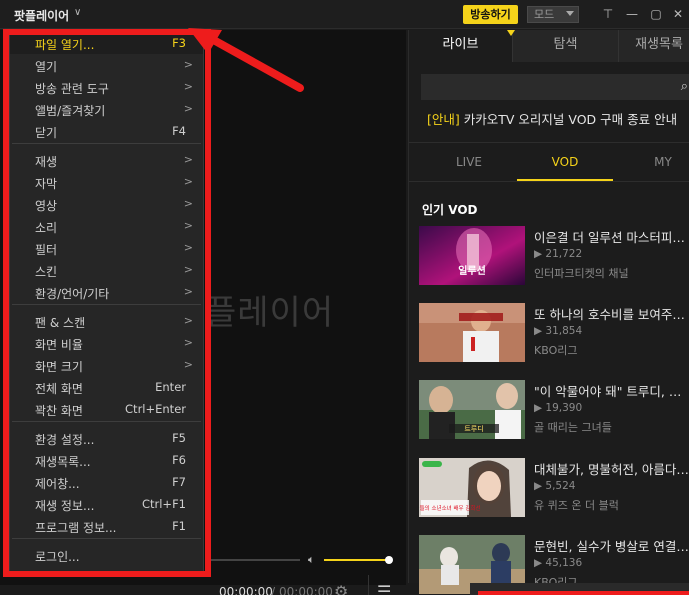 This screenshot has height=595, width=689. Describe the element at coordinates (555, 350) in the screenshot. I see `vod-channel: KBO리그` at that location.